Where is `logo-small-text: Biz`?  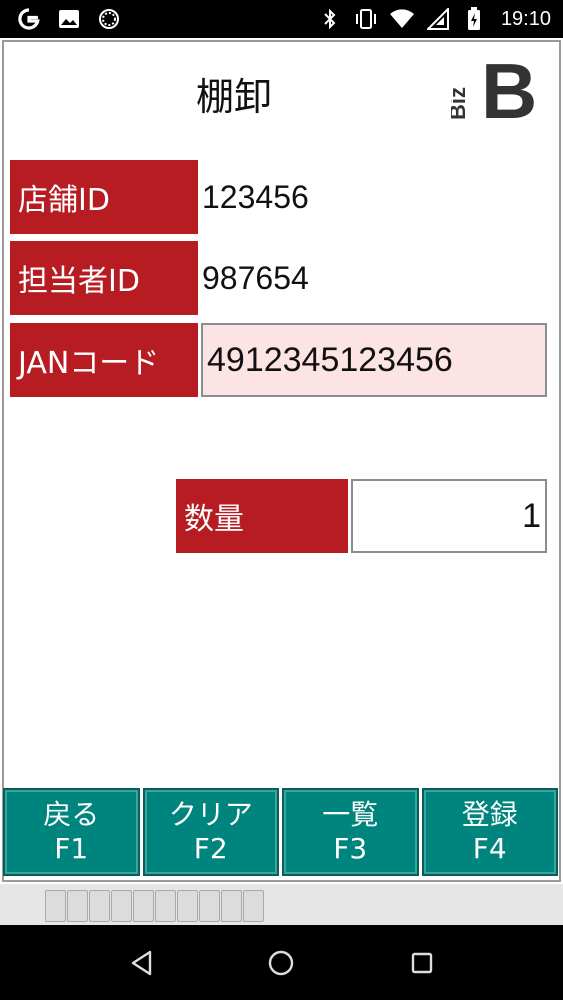
logo-small-text: Biz is located at coordinates (460, 103).